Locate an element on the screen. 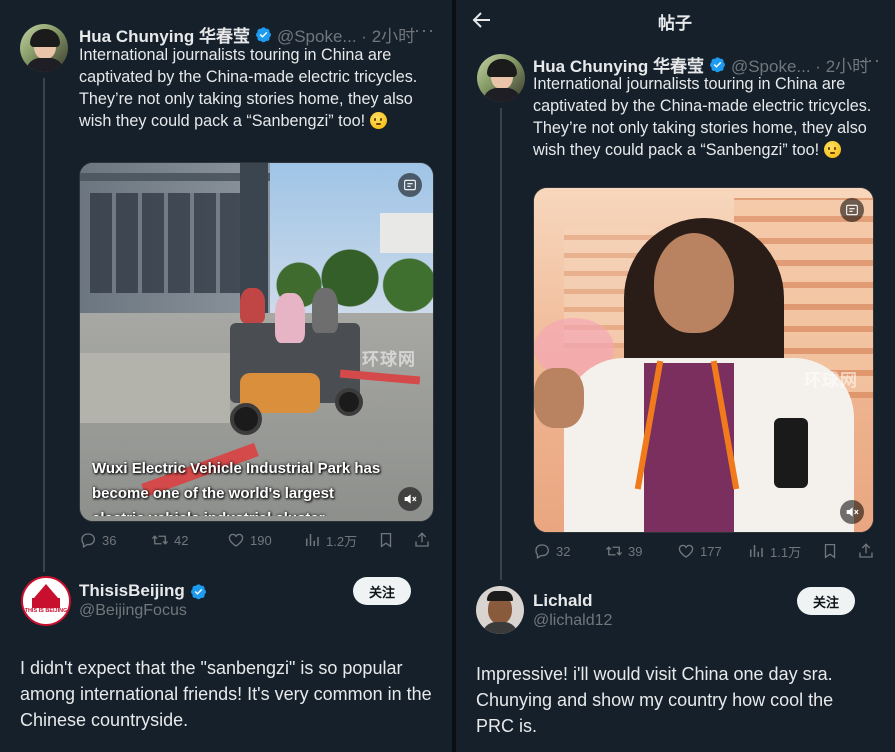 The width and height of the screenshot is (895, 752). like-button: 190 is located at coordinates (249, 540).